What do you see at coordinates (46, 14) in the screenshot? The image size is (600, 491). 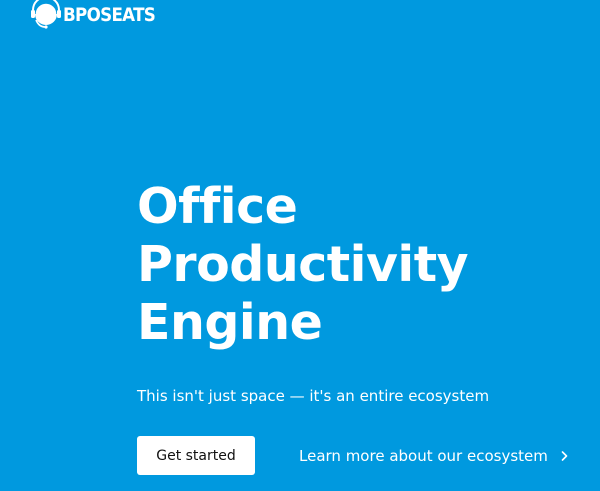 I see `headset-globe-icon` at bounding box center [46, 14].